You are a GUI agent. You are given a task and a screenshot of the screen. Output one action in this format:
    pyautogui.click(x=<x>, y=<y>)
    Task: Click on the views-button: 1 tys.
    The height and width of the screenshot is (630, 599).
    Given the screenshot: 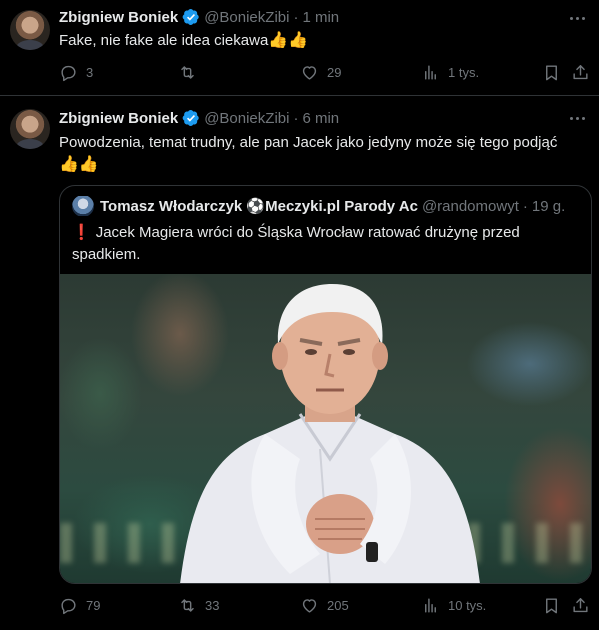 What is the action you would take?
    pyautogui.click(x=450, y=72)
    